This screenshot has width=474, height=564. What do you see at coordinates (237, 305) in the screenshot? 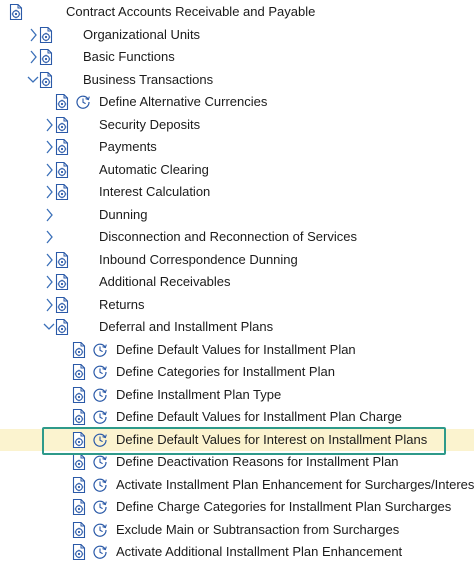
I see `tree-row: Returns` at bounding box center [237, 305].